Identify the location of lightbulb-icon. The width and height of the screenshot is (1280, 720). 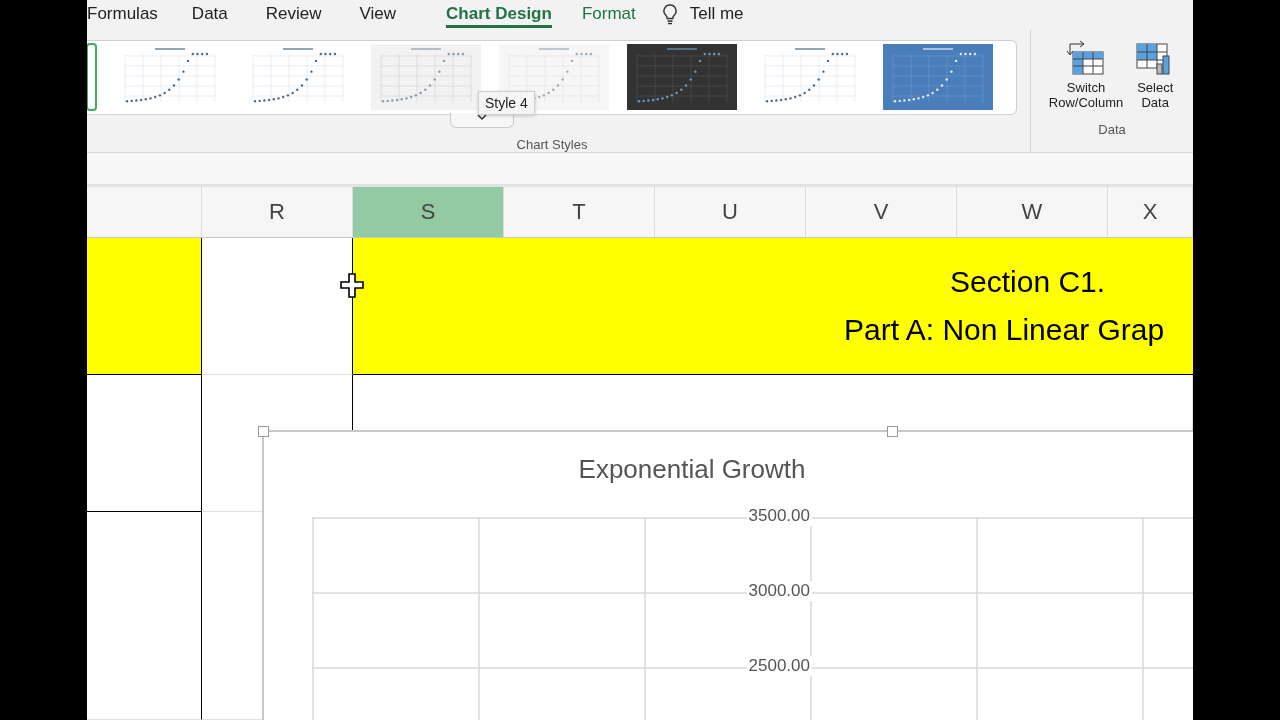
(669, 15).